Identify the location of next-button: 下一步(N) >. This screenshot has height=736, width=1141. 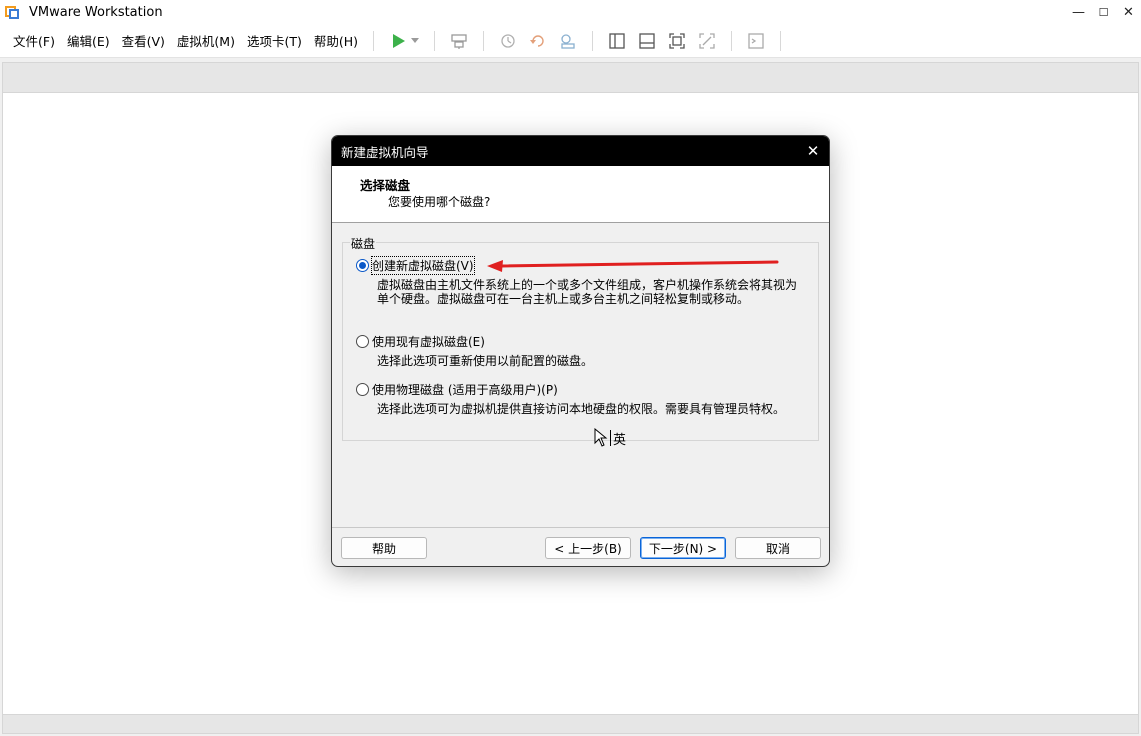
(683, 548).